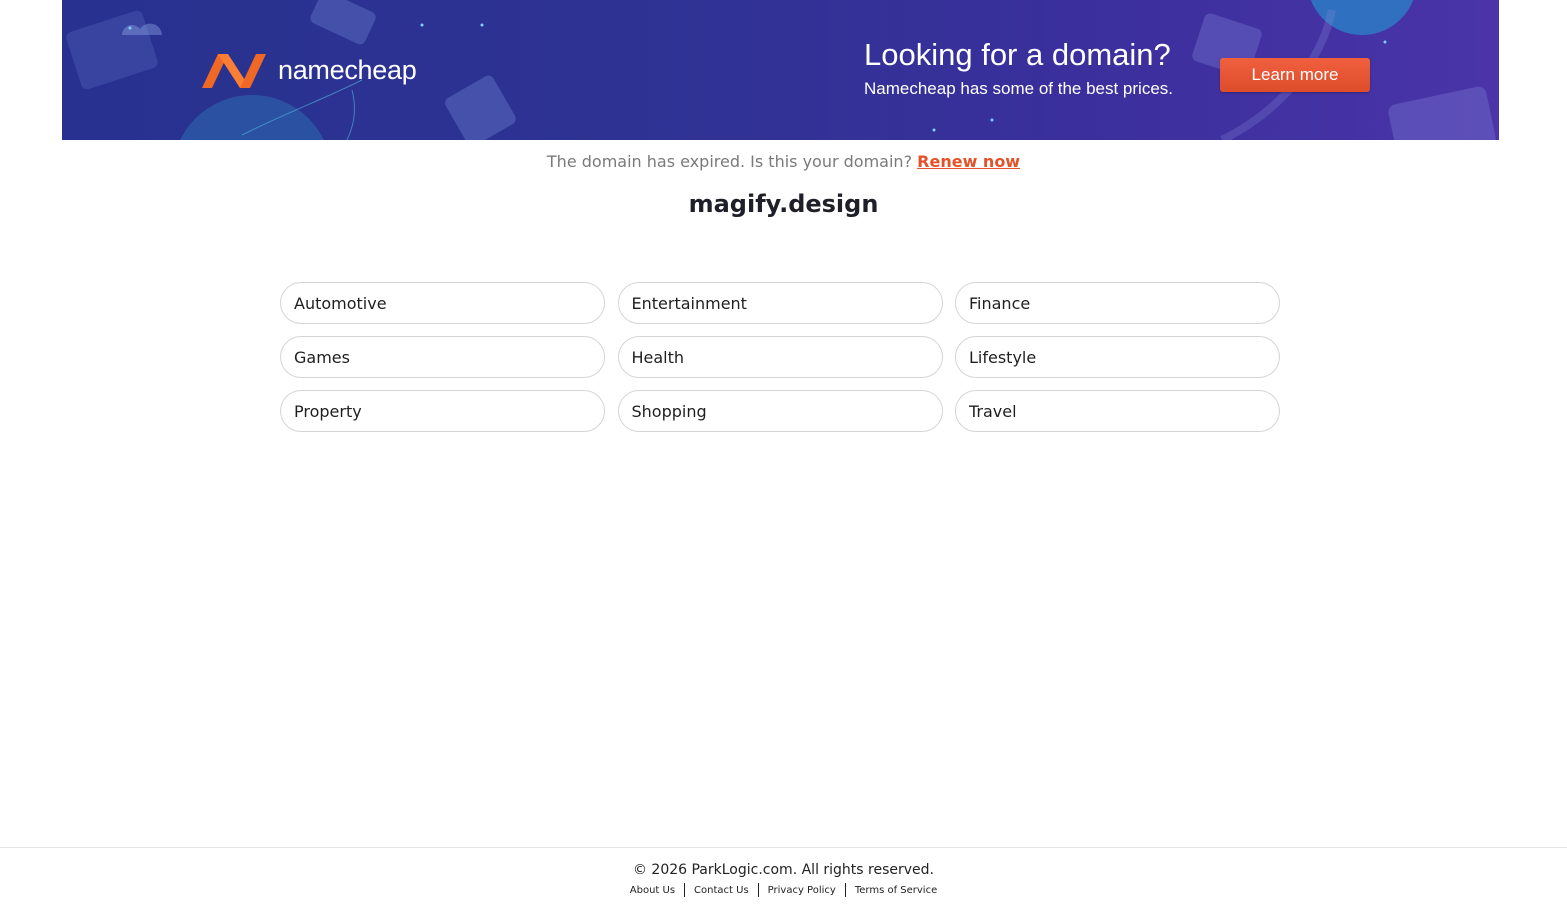 This screenshot has width=1567, height=909. I want to click on domain-name: magify.design, so click(783, 204).